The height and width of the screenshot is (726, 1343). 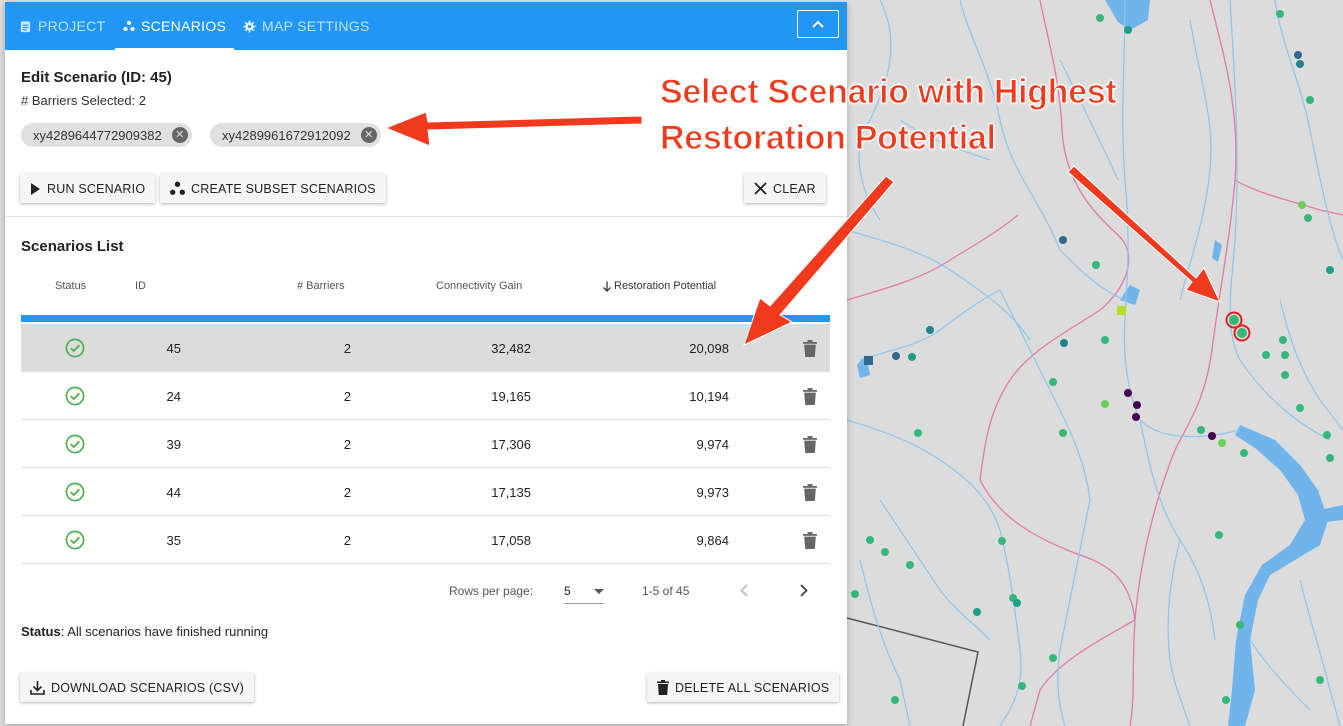 What do you see at coordinates (1144, 234) in the screenshot?
I see `arrow-to-map-barriers` at bounding box center [1144, 234].